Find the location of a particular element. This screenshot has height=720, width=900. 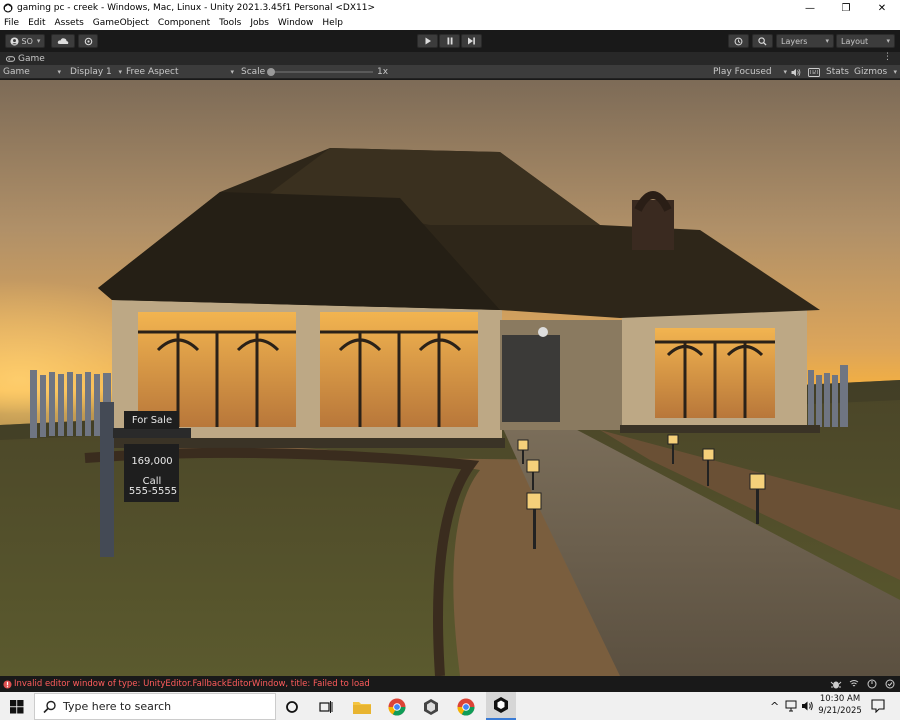

history-icon is located at coordinates (738, 41).